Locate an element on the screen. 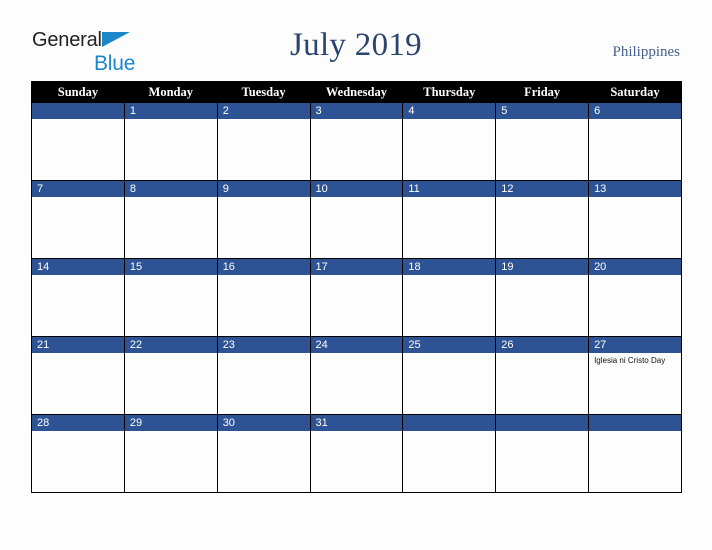  calendar-day-cell: 22 is located at coordinates (170, 375).